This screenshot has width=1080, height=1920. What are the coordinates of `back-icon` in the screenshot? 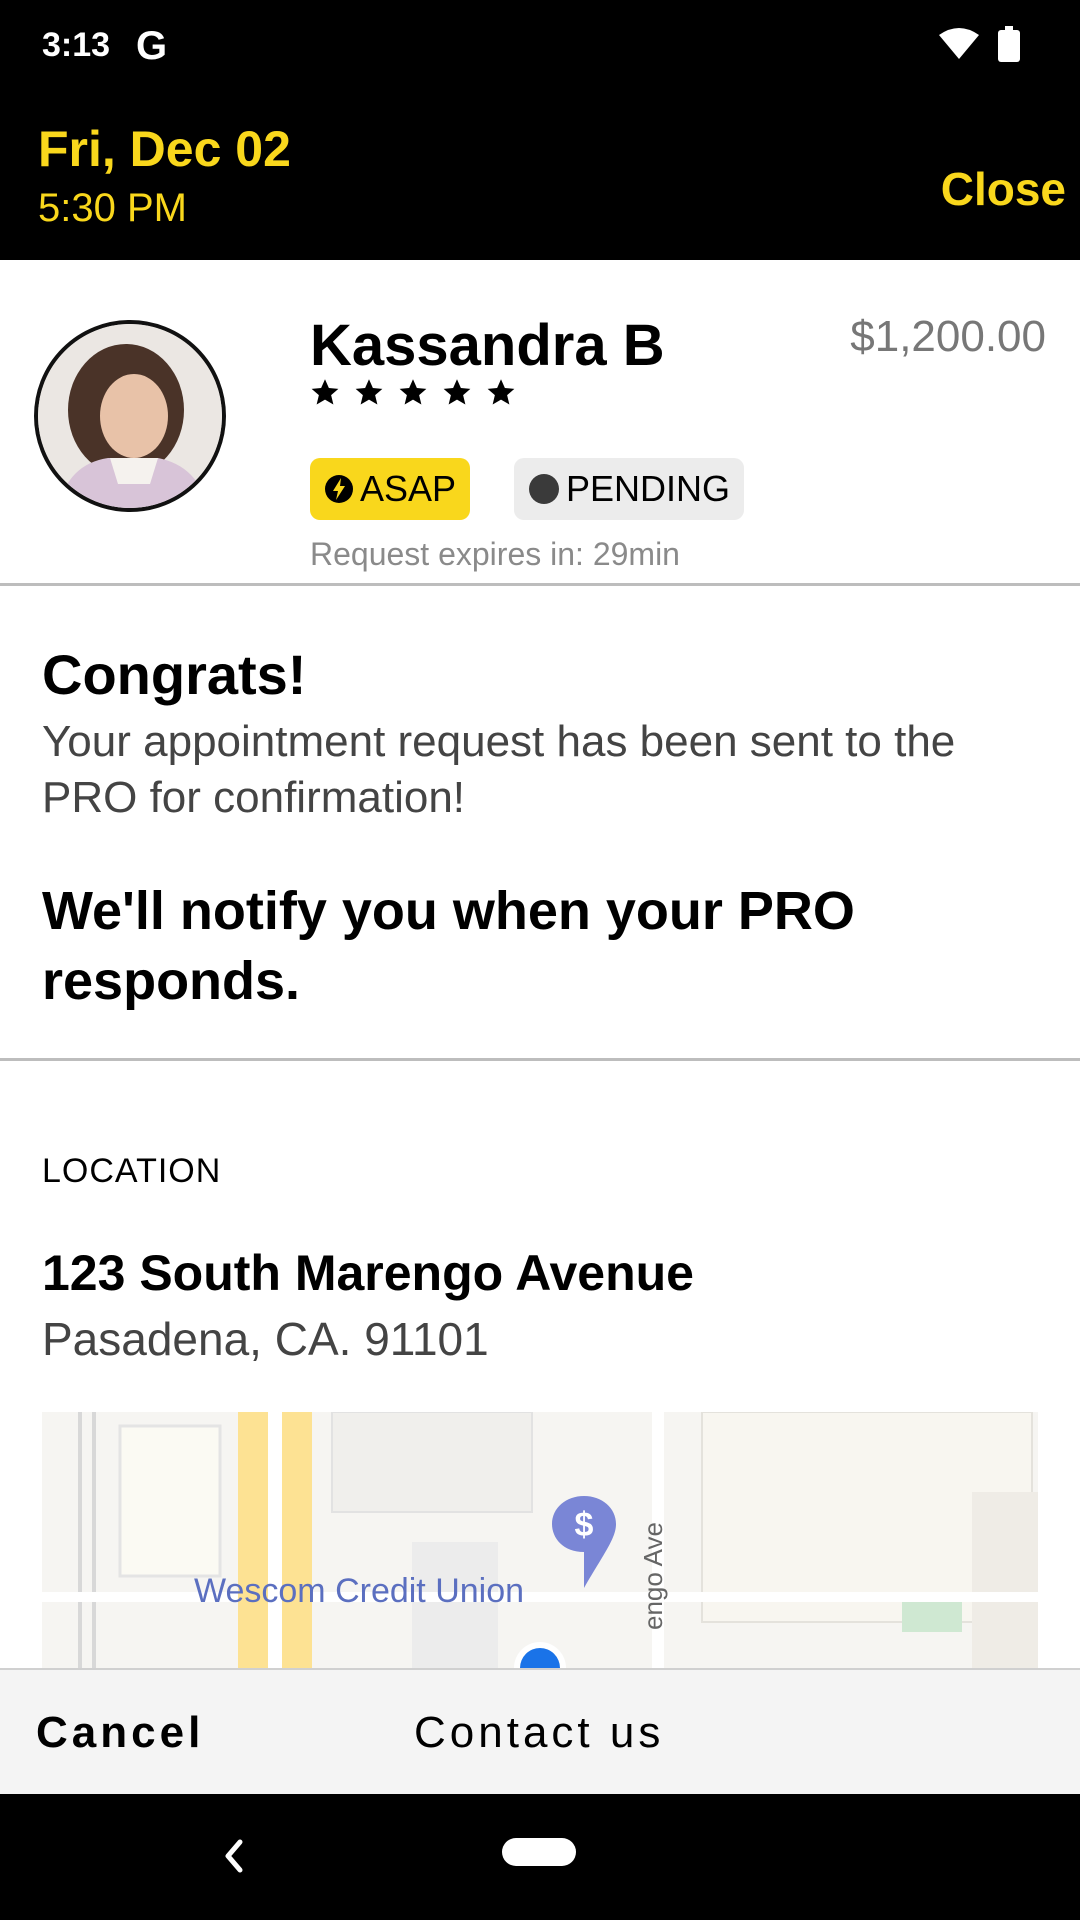 It's located at (233, 1856).